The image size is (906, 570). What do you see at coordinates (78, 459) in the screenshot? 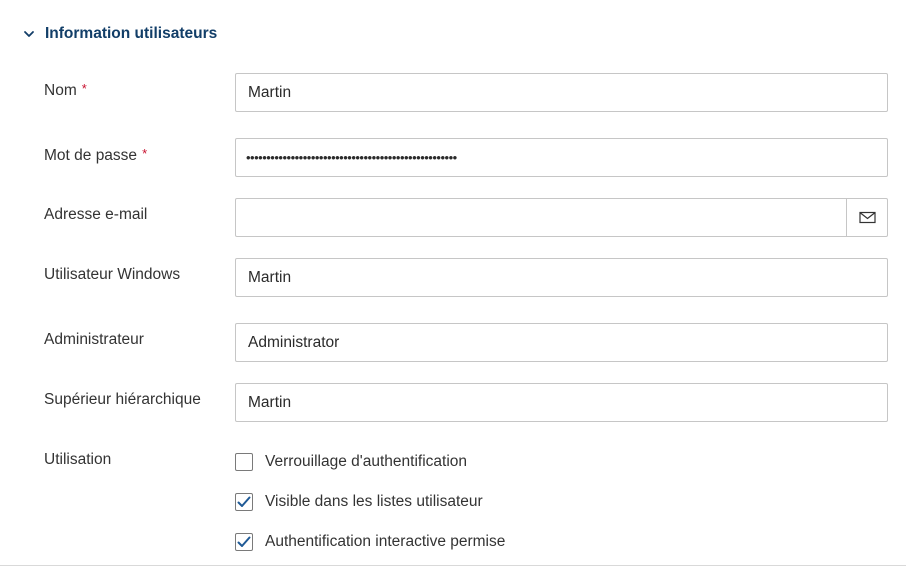
I see `usage-label: Utilisation` at bounding box center [78, 459].